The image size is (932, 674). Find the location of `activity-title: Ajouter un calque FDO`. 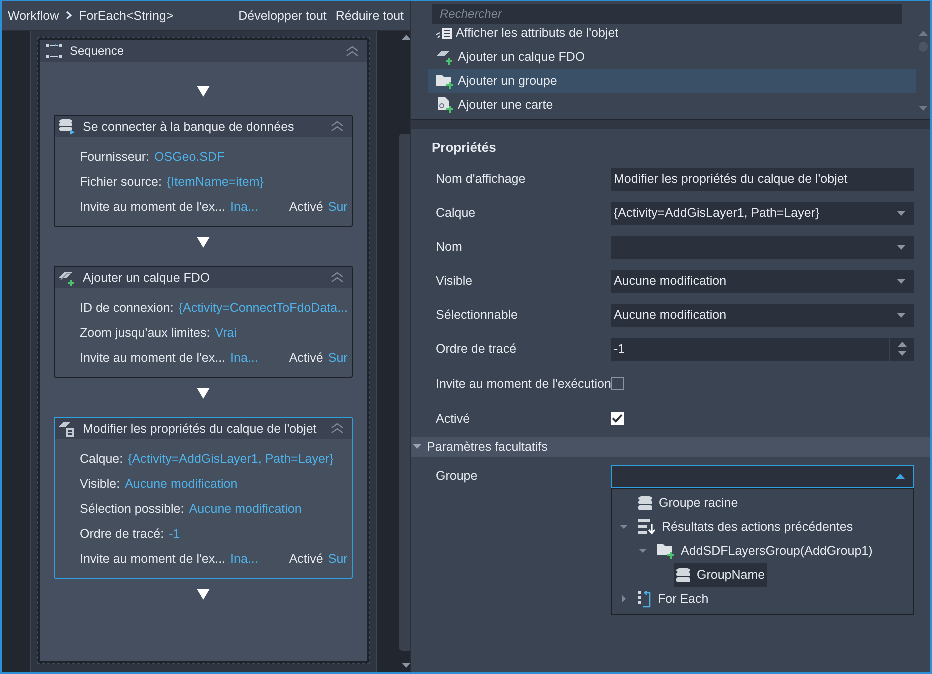

activity-title: Ajouter un calque FDO is located at coordinates (146, 277).